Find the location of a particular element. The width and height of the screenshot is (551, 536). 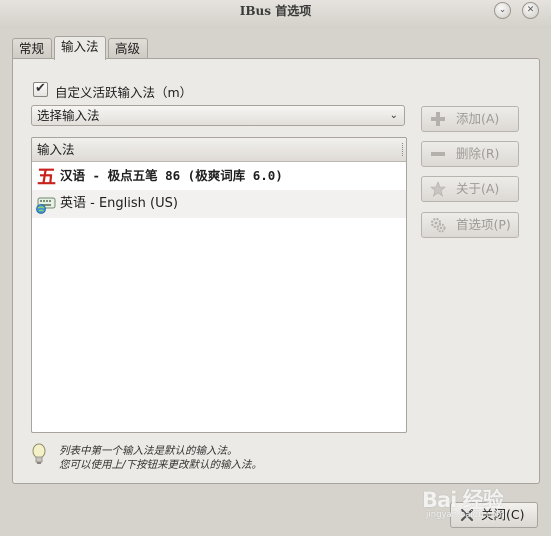

star-icon is located at coordinates (438, 189).